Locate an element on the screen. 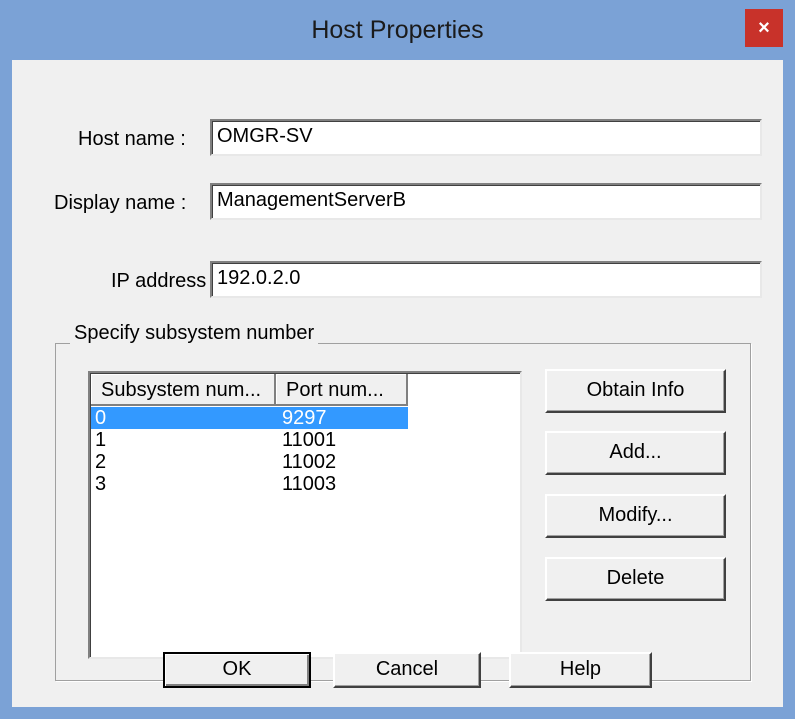  help-button: Help is located at coordinates (580, 670).